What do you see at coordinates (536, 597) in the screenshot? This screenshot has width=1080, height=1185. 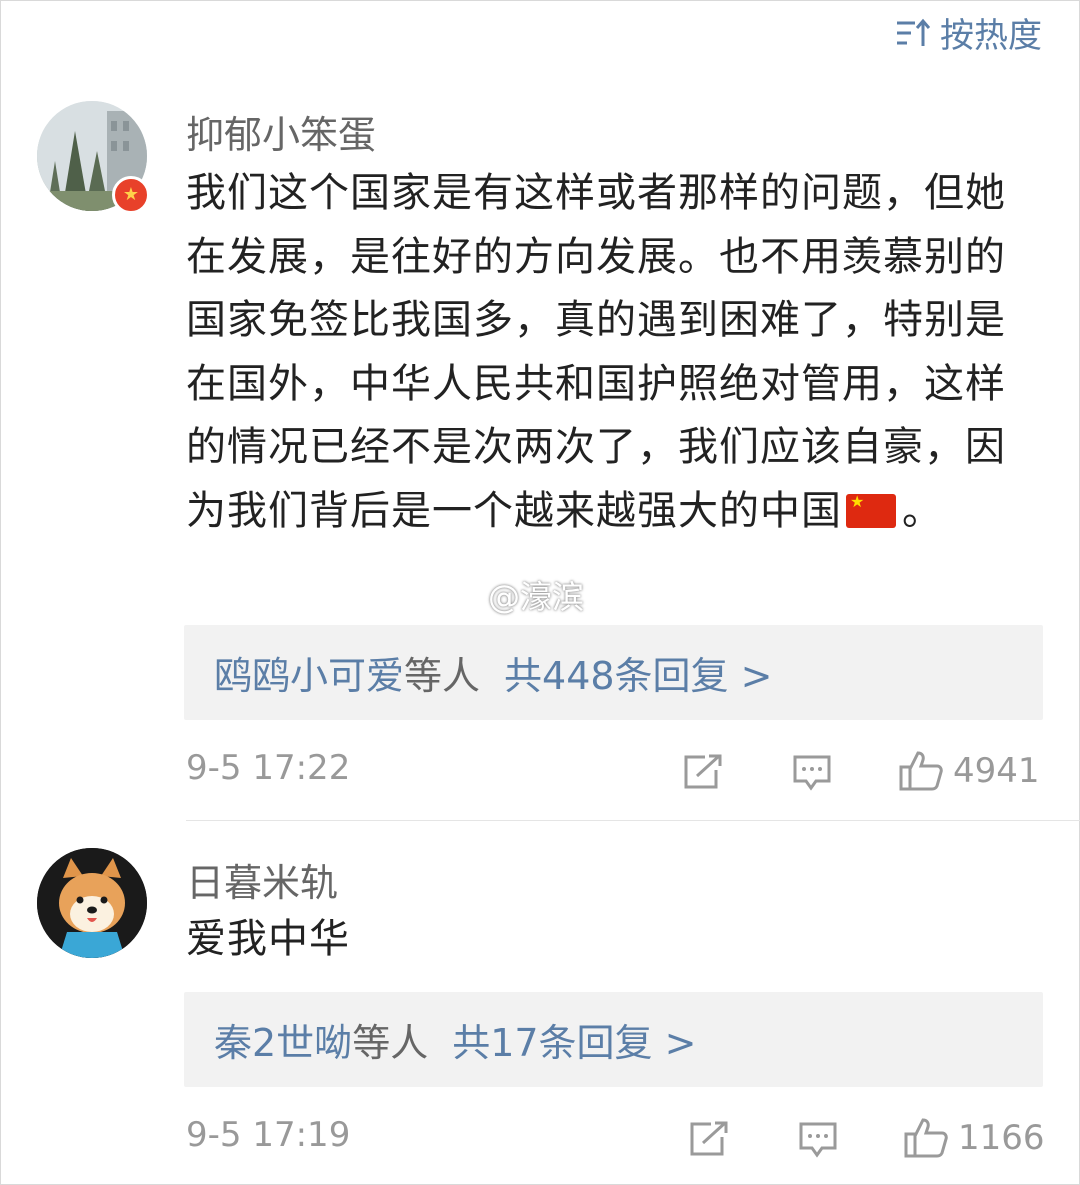 I see `watermark: @濠滨` at bounding box center [536, 597].